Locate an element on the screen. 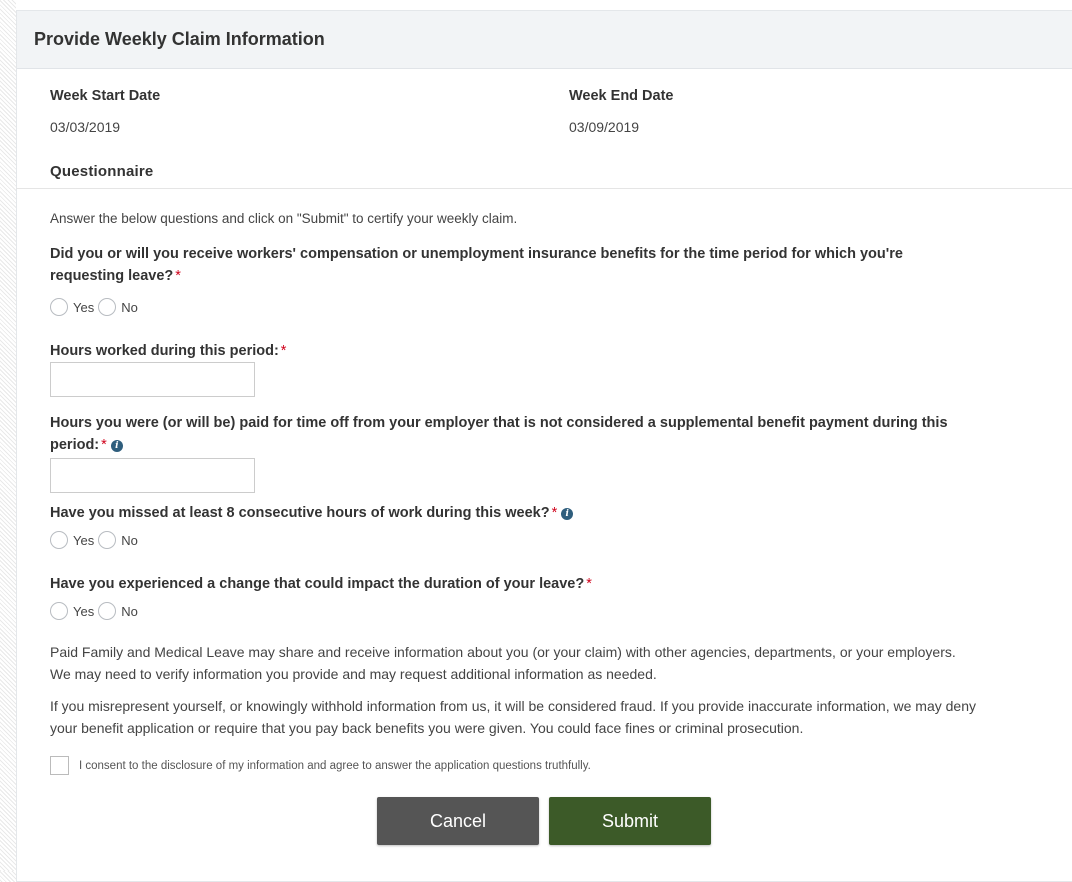 The image size is (1072, 882). week-end-value: 03/09/2019 is located at coordinates (604, 127).